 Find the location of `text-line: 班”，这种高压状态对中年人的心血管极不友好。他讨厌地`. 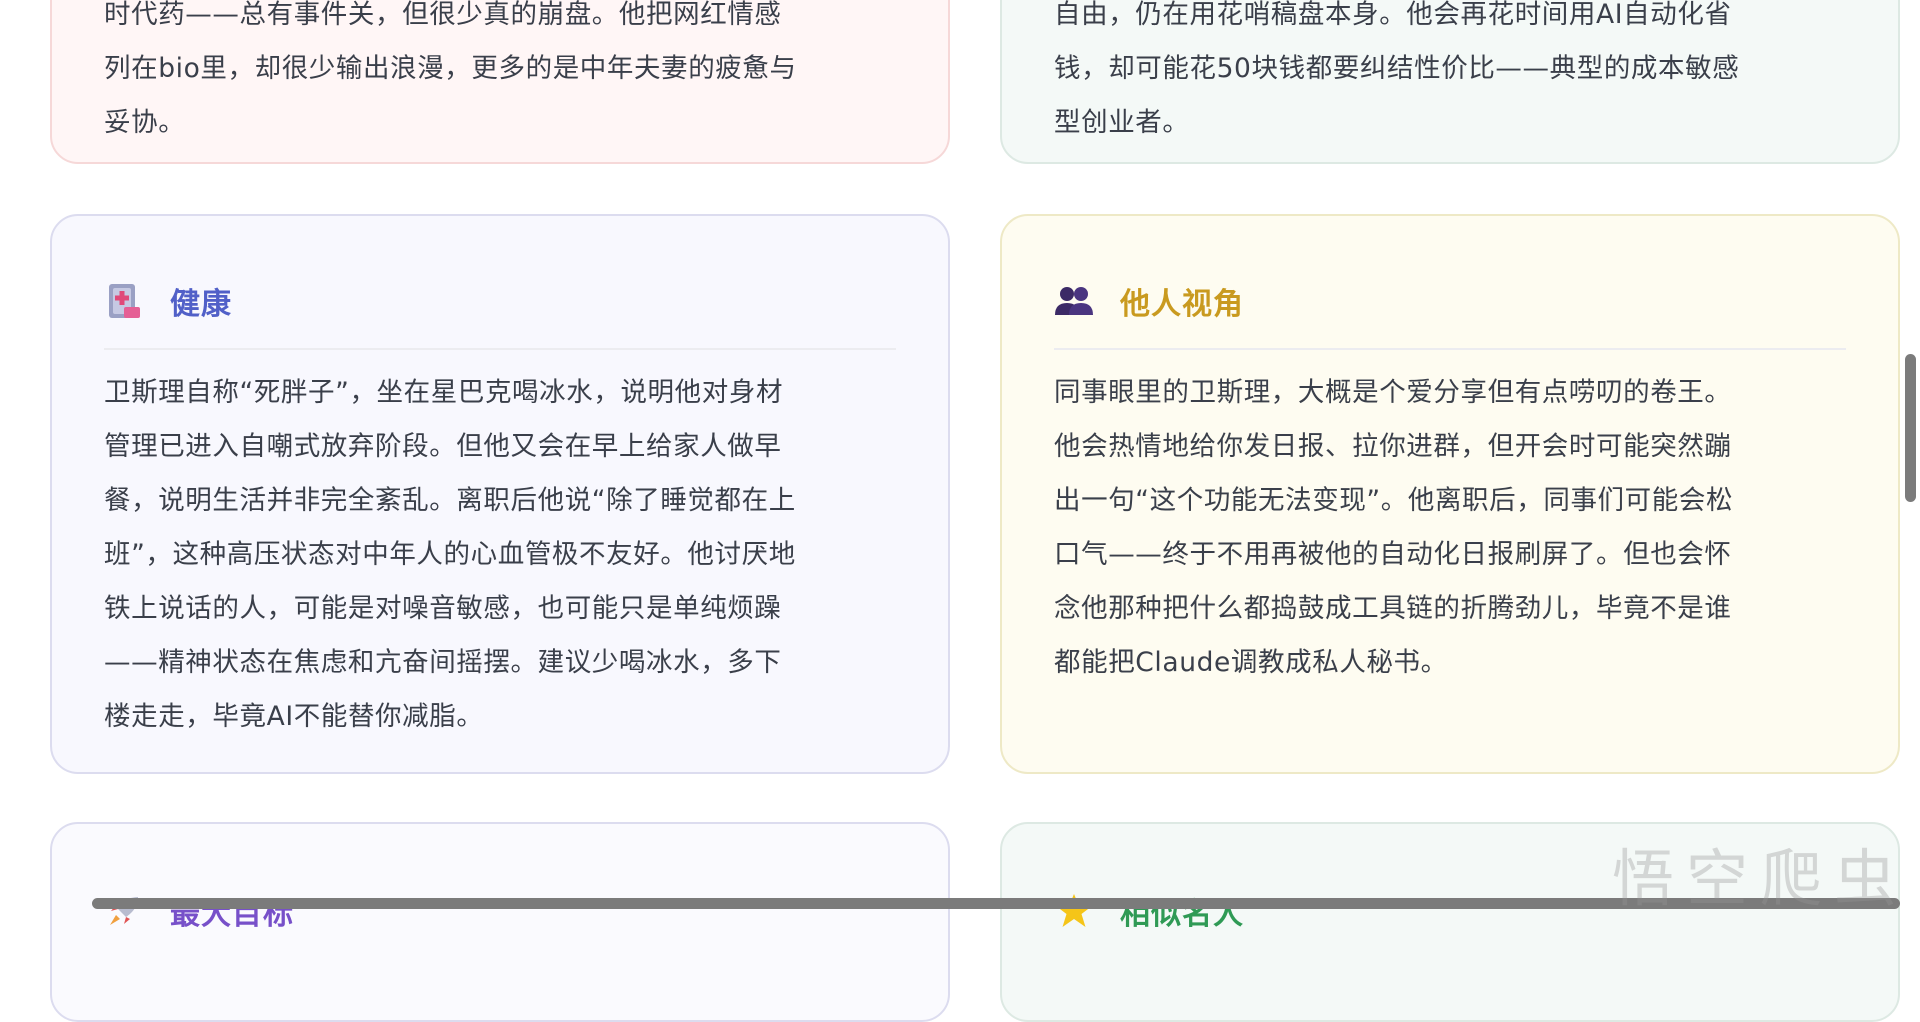

text-line: 班”，这种高压状态对中年人的心血管极不友好。他讨厌地 is located at coordinates (450, 554).